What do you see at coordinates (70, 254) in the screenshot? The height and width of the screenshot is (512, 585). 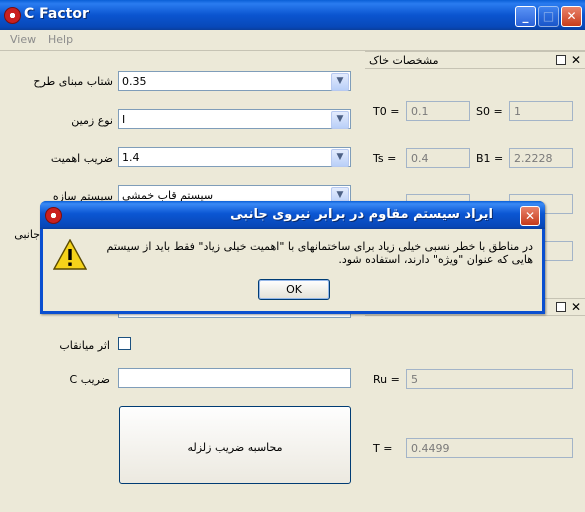 I see `warning-icon` at bounding box center [70, 254].